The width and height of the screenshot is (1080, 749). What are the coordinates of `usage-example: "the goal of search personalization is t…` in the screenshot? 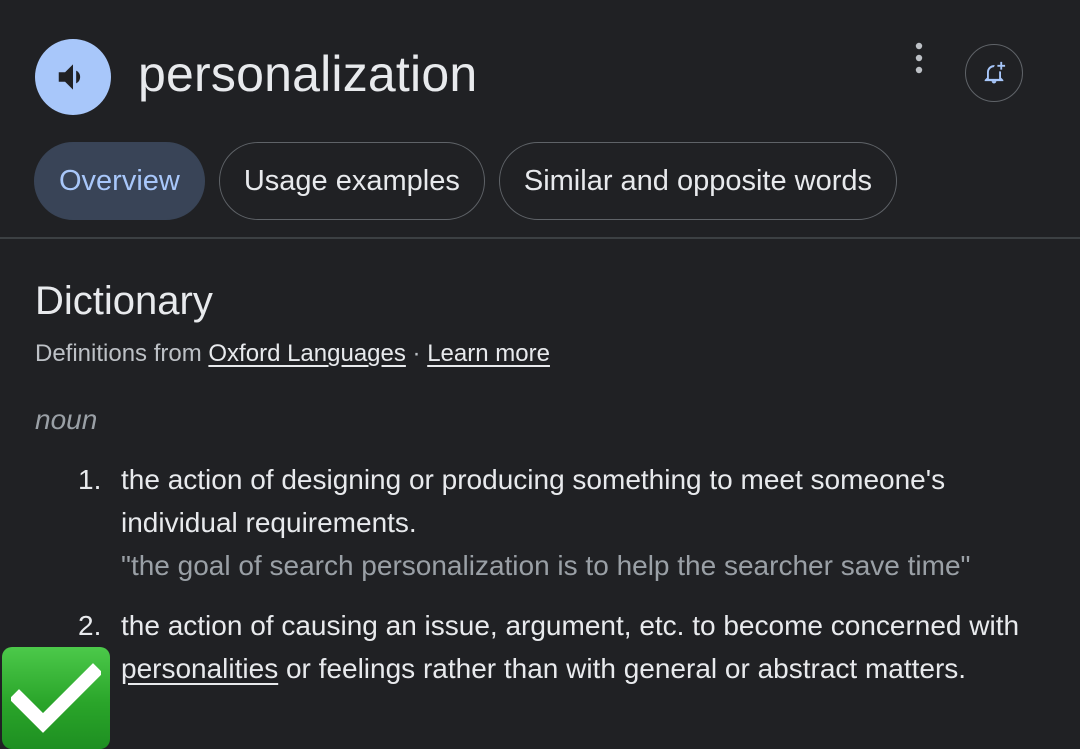 It's located at (546, 565).